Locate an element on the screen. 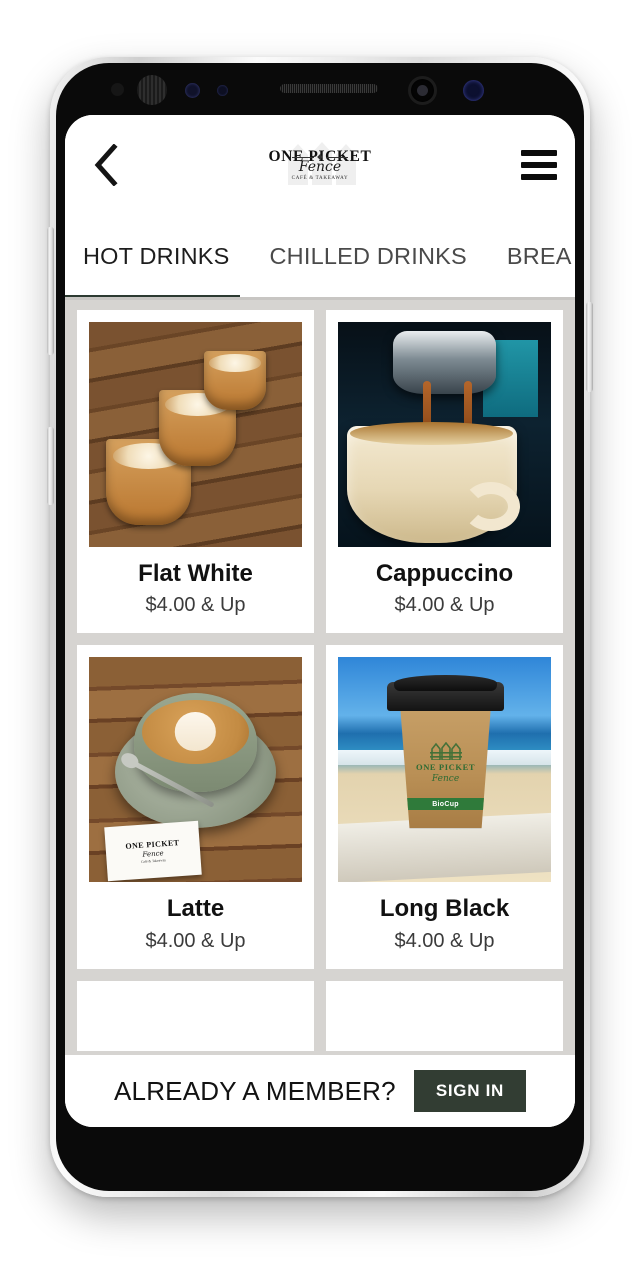  product-image-cappuccino is located at coordinates (444, 434).